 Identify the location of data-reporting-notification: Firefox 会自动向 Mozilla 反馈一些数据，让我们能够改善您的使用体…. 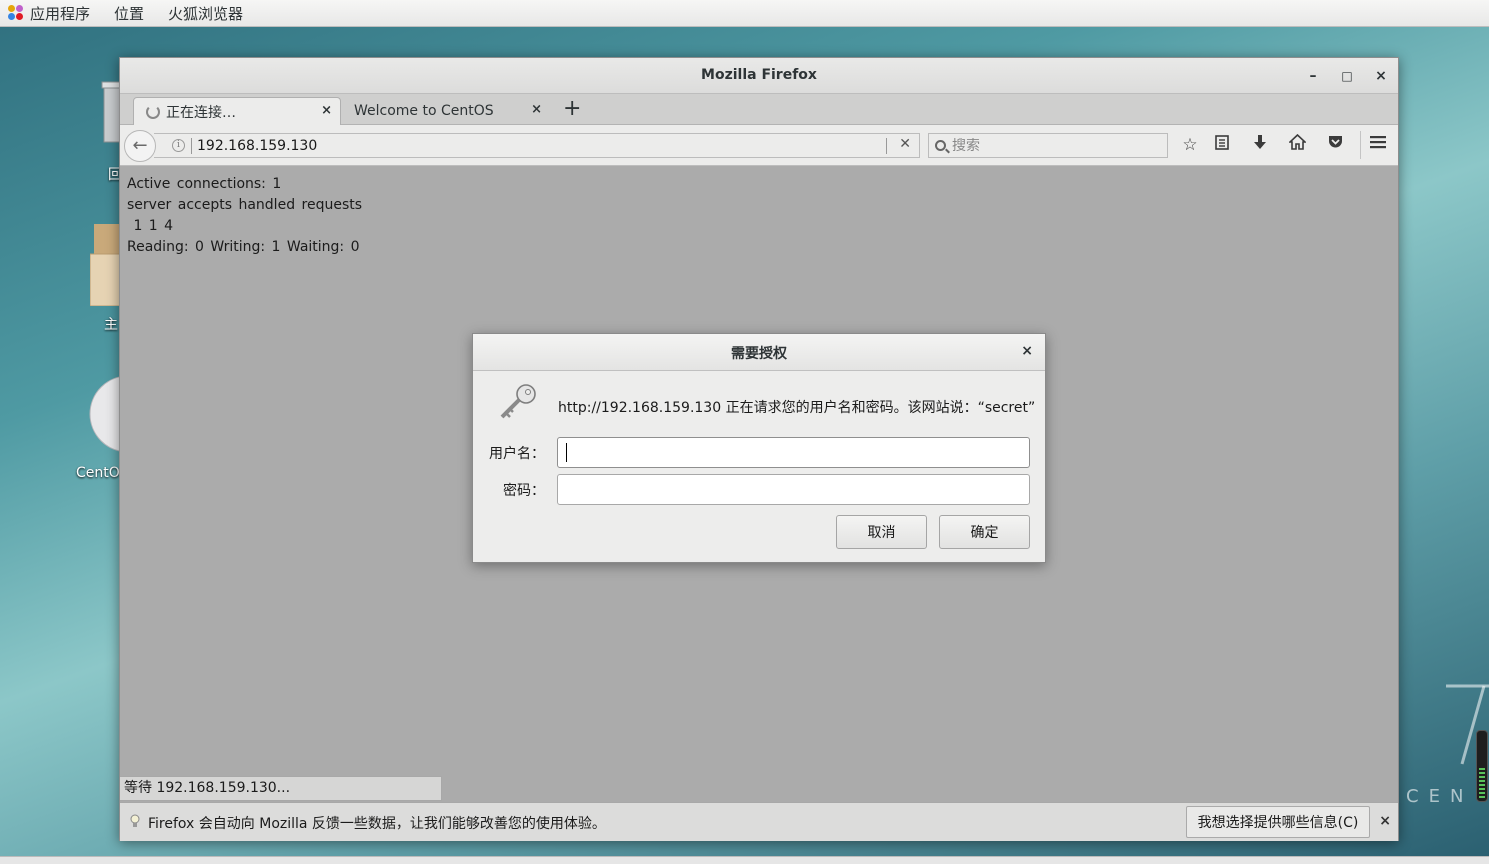
(759, 821).